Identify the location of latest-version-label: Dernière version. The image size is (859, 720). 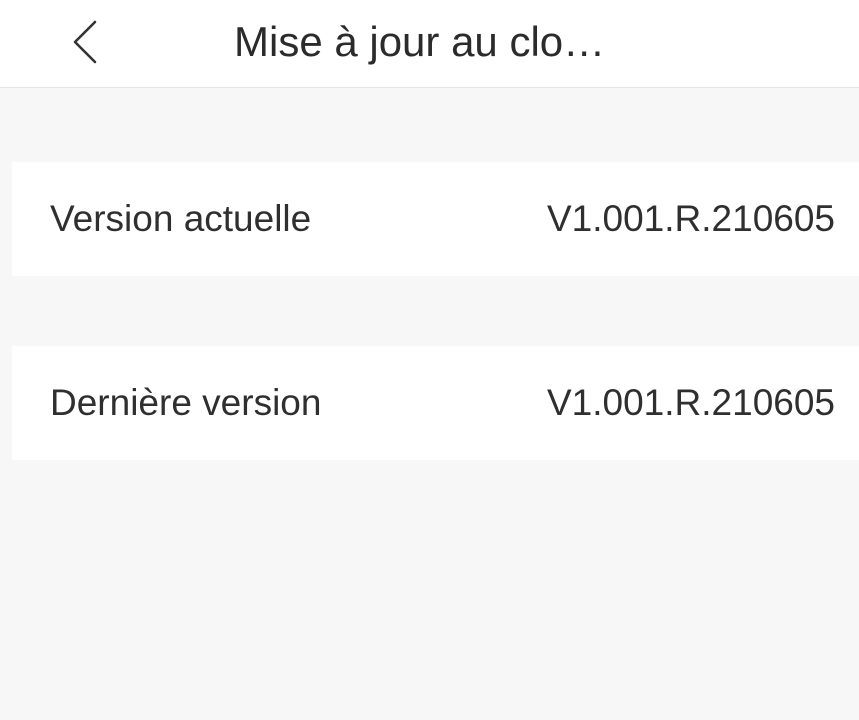
(186, 402).